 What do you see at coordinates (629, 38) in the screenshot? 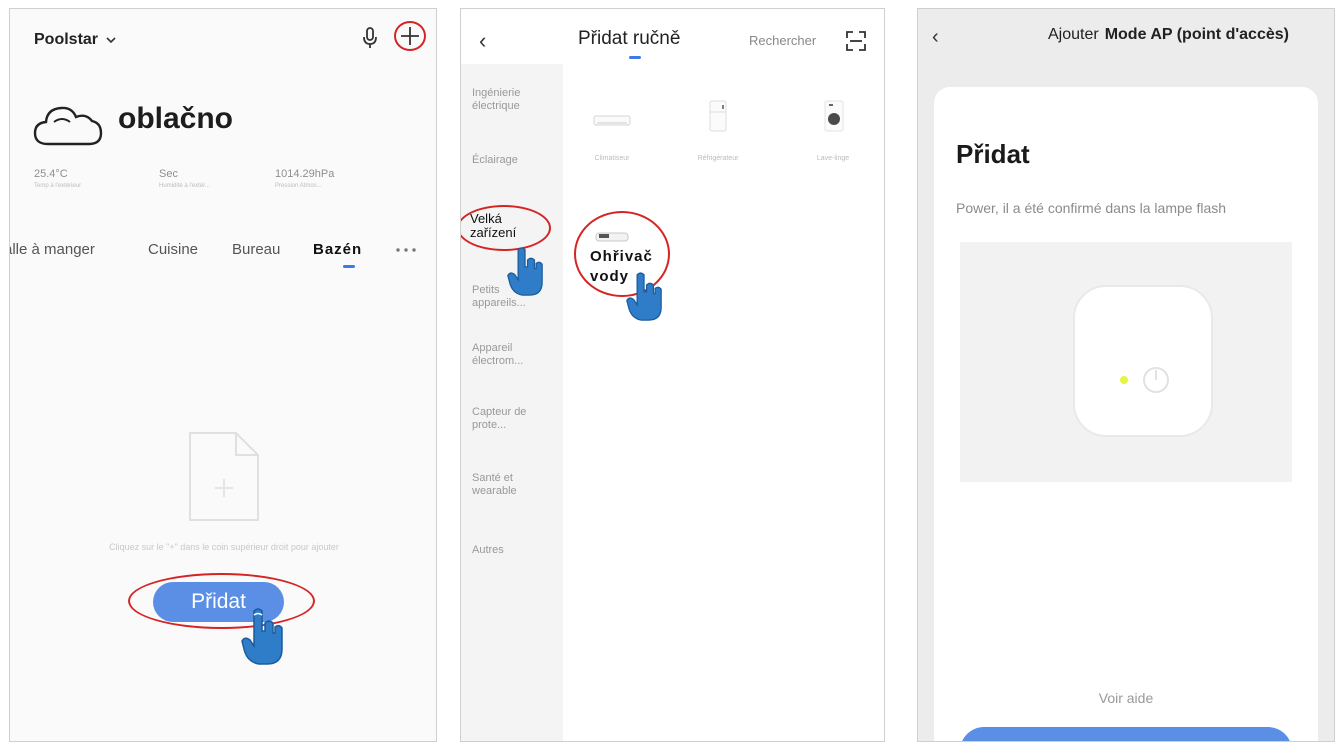
I see `screen-title: Přidat ručně` at bounding box center [629, 38].